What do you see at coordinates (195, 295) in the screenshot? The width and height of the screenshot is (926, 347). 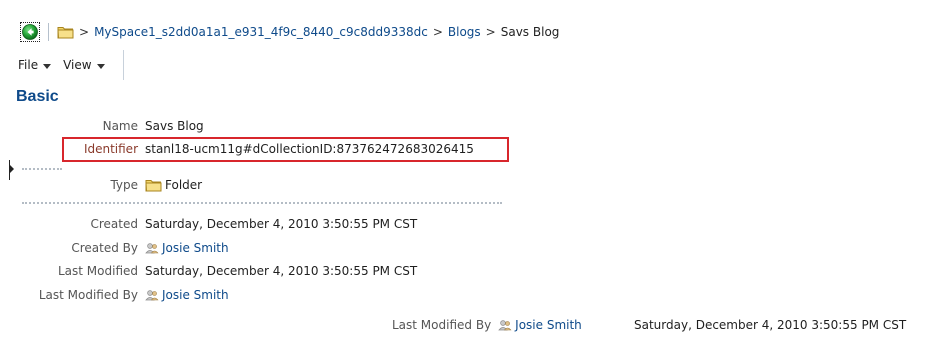 I see `last-modified-by-user-link: Josie Smith` at bounding box center [195, 295].